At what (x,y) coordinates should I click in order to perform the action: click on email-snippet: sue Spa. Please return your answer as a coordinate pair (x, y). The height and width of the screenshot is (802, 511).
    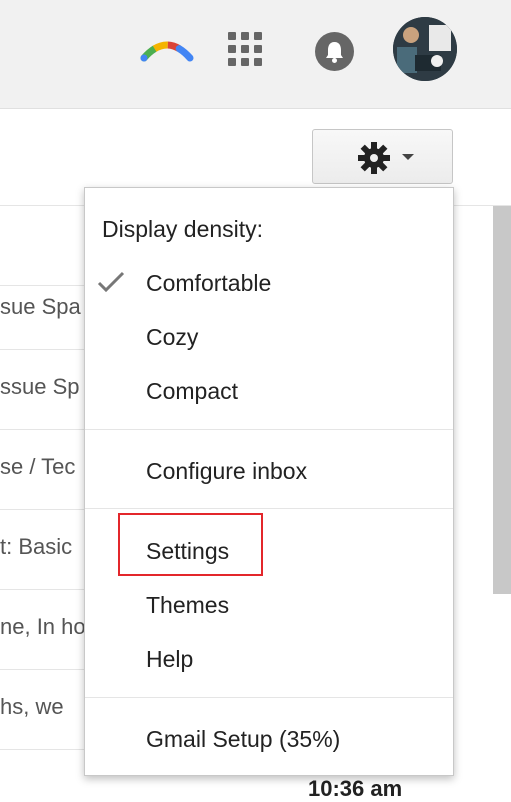
    Looking at the image, I should click on (40, 306).